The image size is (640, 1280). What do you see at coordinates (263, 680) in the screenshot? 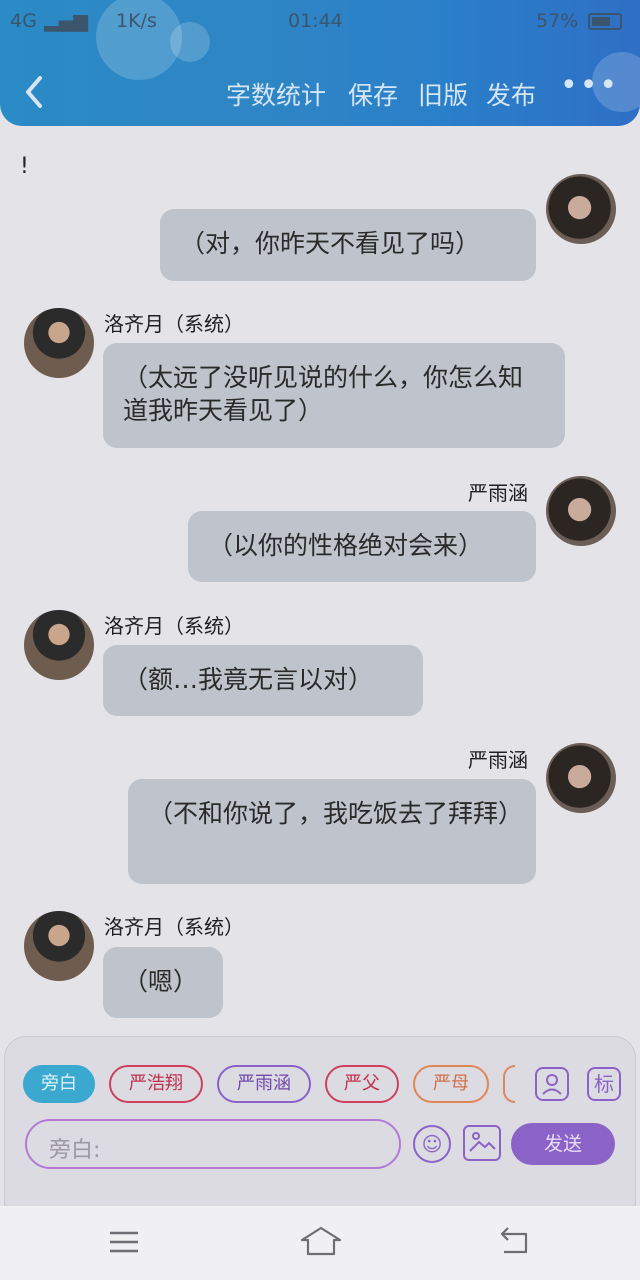
I see `message-bubble: （额…我竟无言以对）` at bounding box center [263, 680].